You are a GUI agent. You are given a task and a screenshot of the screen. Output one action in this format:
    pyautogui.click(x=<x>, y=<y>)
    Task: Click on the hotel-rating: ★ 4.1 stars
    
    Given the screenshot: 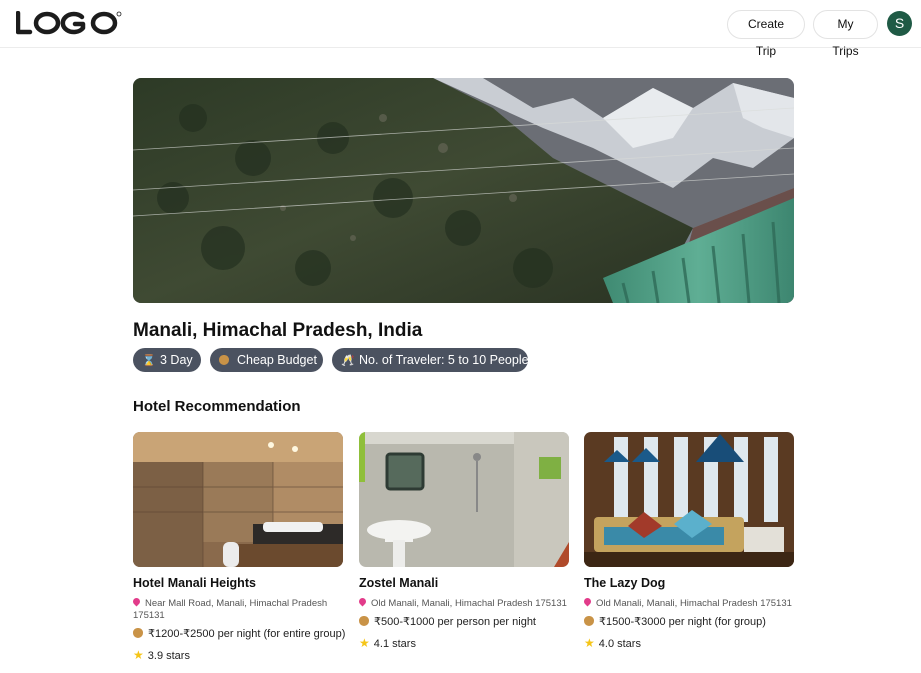 What is the action you would take?
    pyautogui.click(x=464, y=643)
    